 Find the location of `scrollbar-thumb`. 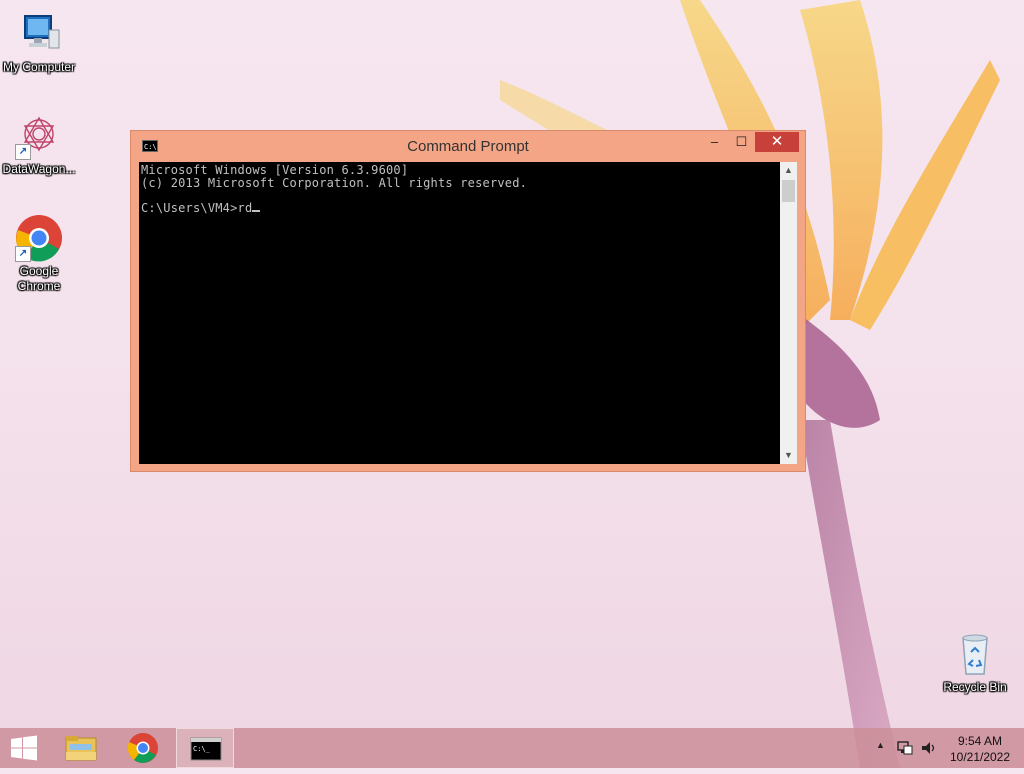

scrollbar-thumb is located at coordinates (788, 191).